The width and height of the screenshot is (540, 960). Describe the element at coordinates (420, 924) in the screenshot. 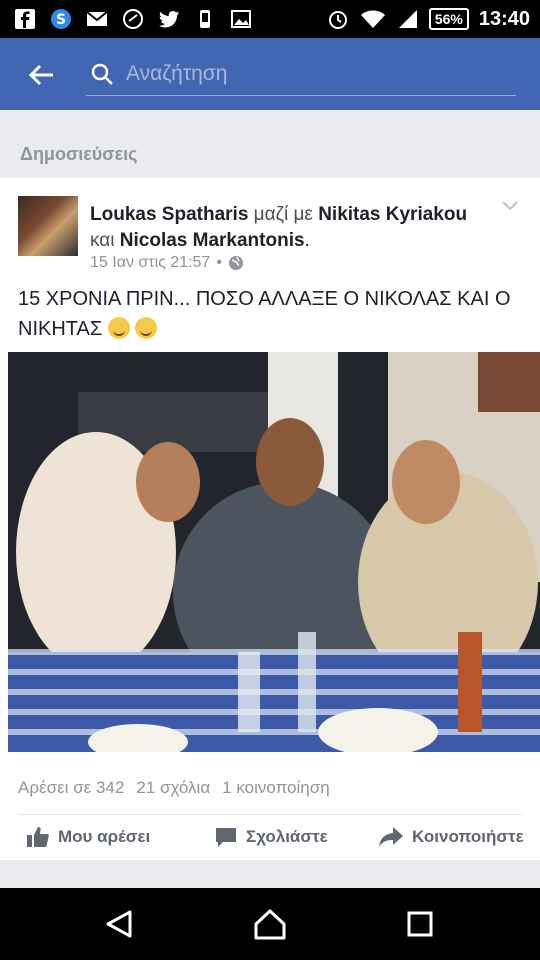

I see `recents-nav-icon` at that location.